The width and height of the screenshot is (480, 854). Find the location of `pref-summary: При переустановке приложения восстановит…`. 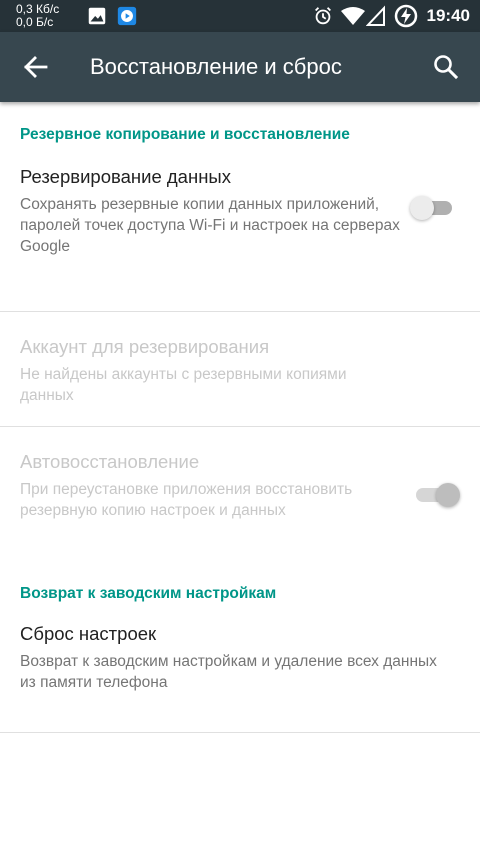

pref-summary: При переустановке приложения восстановит… is located at coordinates (186, 500).